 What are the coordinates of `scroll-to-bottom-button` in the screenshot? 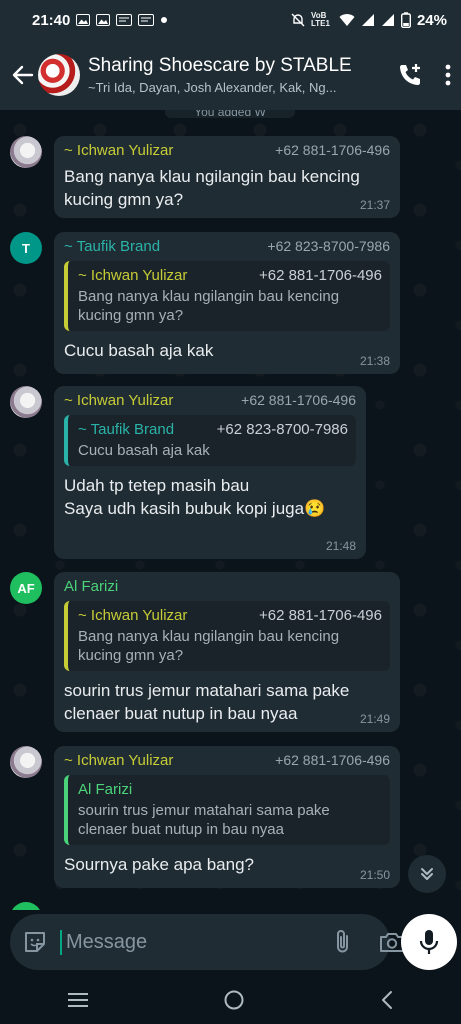 It's located at (427, 874).